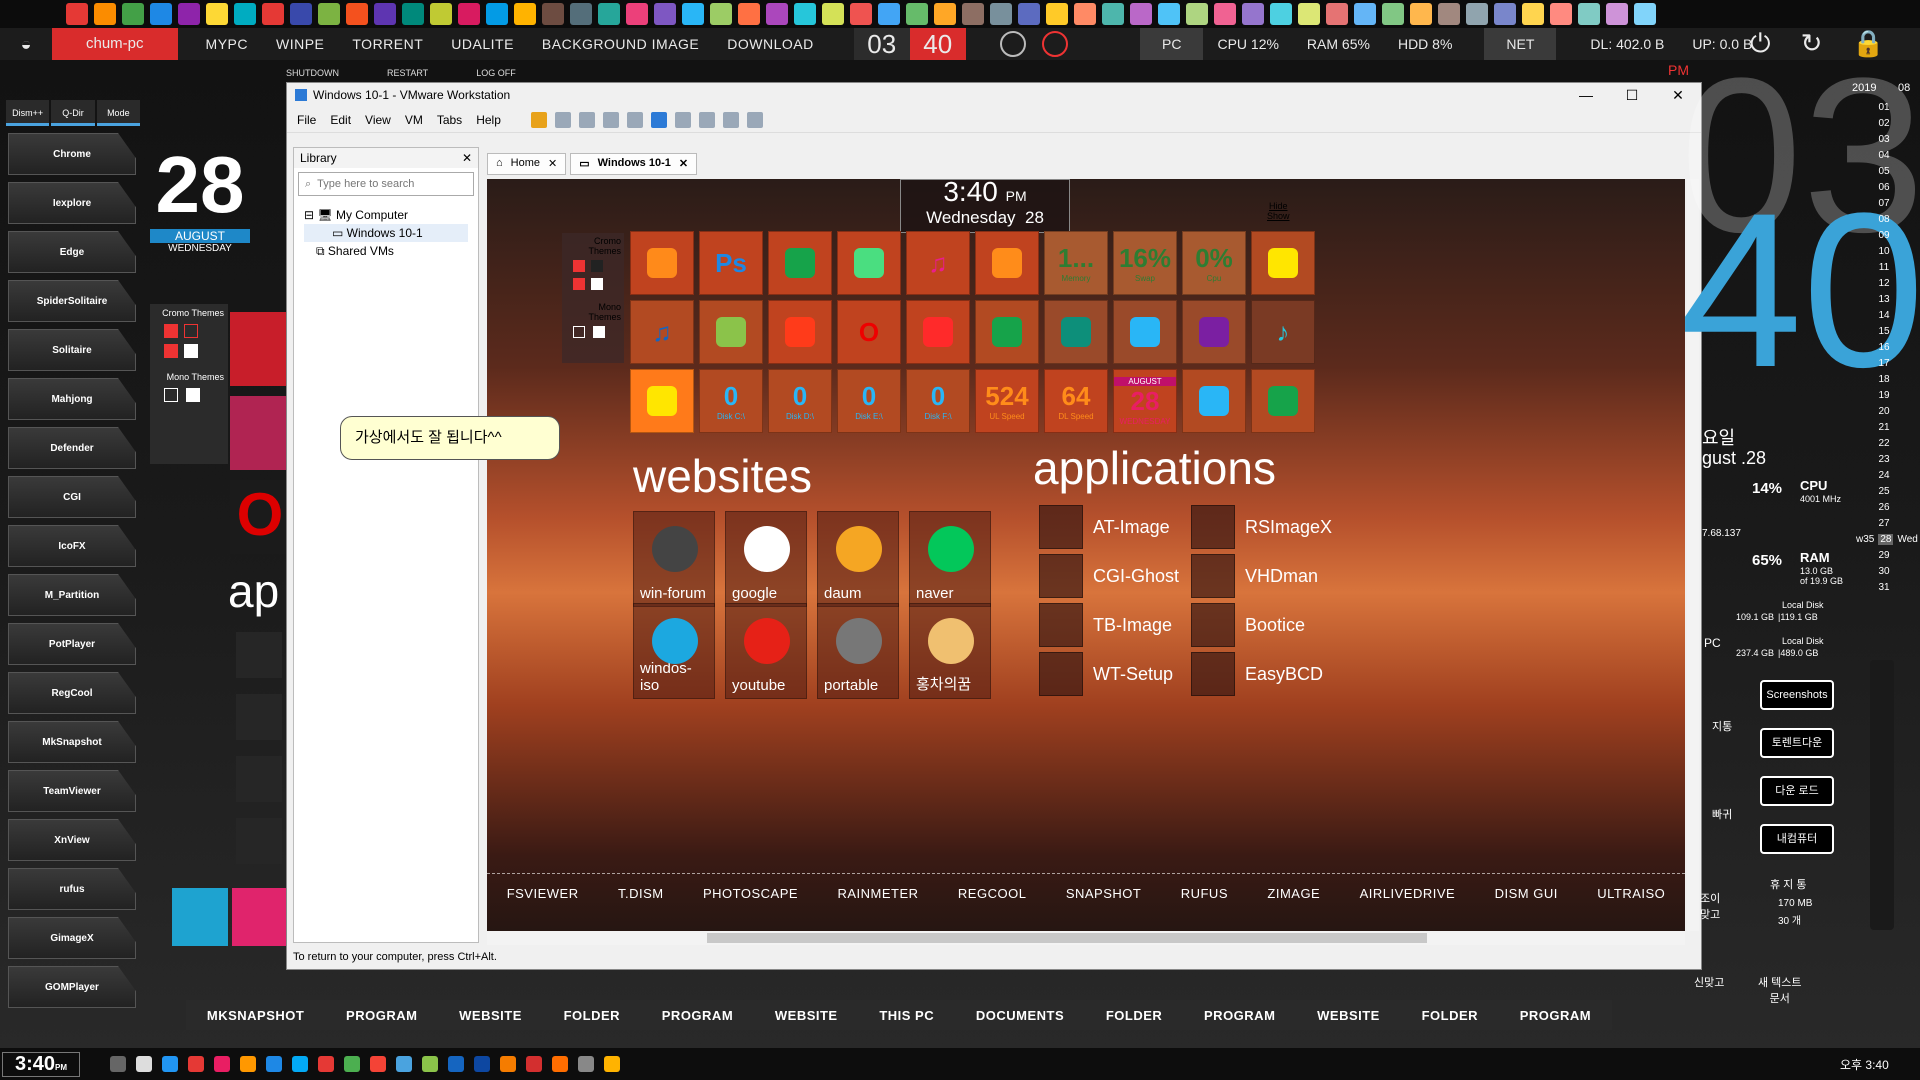 Image resolution: width=1920 pixels, height=1080 pixels. I want to click on horizontal-scroll-thumb, so click(1067, 938).